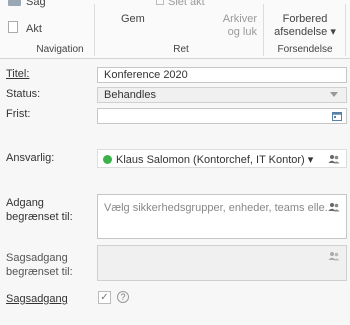 The width and height of the screenshot is (350, 325). Describe the element at coordinates (18, 114) in the screenshot. I see `frist-label: Frist:` at that location.